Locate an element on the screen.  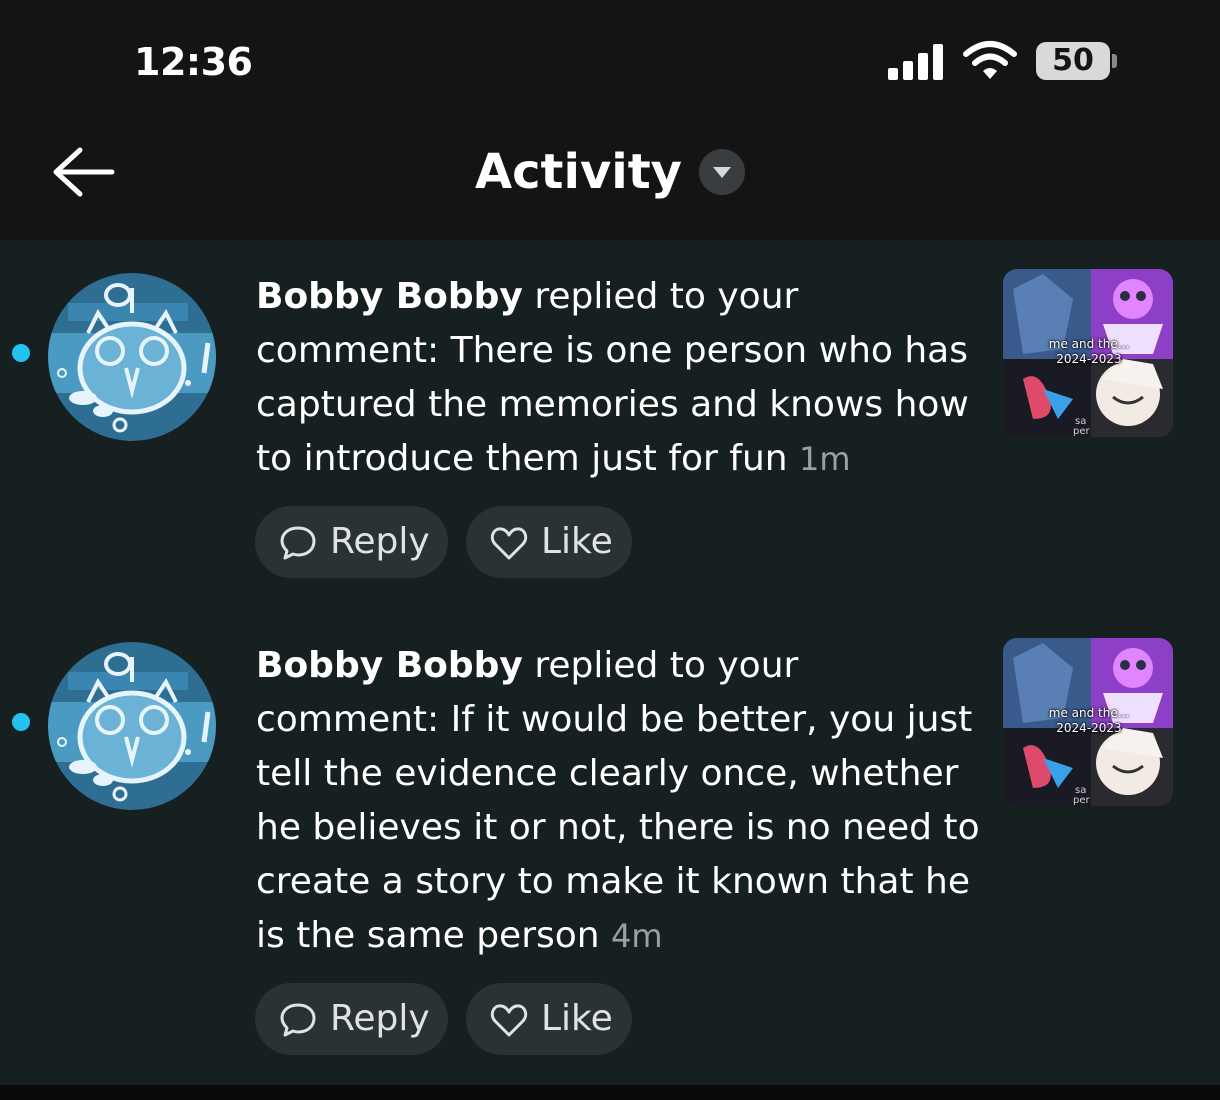
top-header: Activity is located at coordinates (610, 185).